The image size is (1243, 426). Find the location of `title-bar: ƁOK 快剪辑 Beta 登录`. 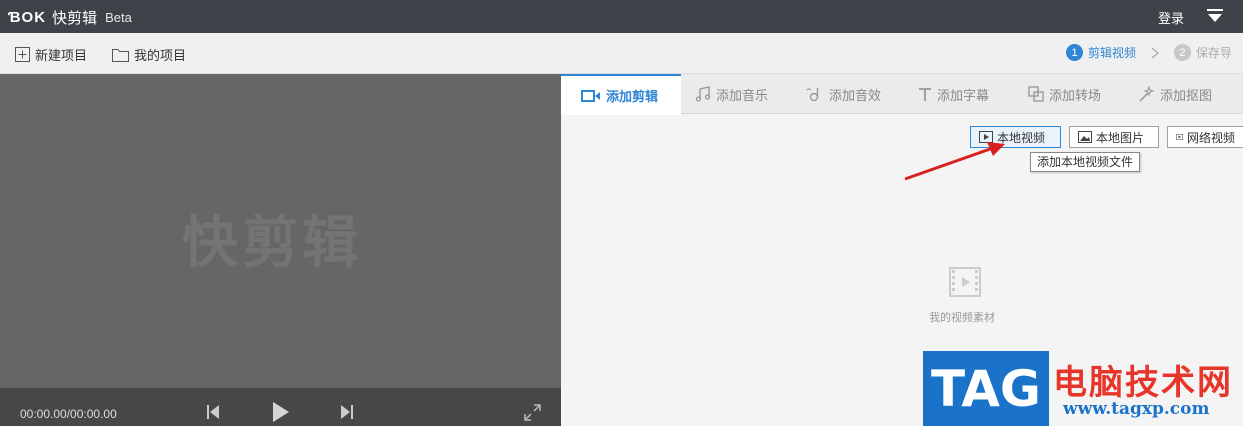

title-bar: ƁOK 快剪辑 Beta 登录 is located at coordinates (621, 16).